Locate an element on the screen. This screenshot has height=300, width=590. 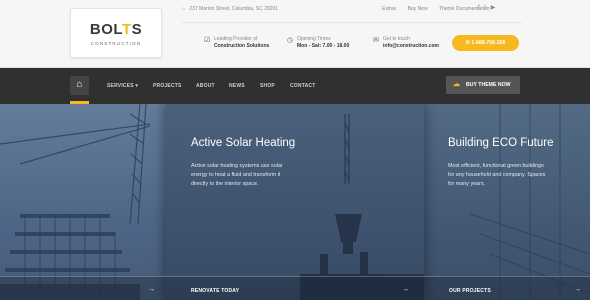
info-contact-label: Get in touch is located at coordinates (396, 39).